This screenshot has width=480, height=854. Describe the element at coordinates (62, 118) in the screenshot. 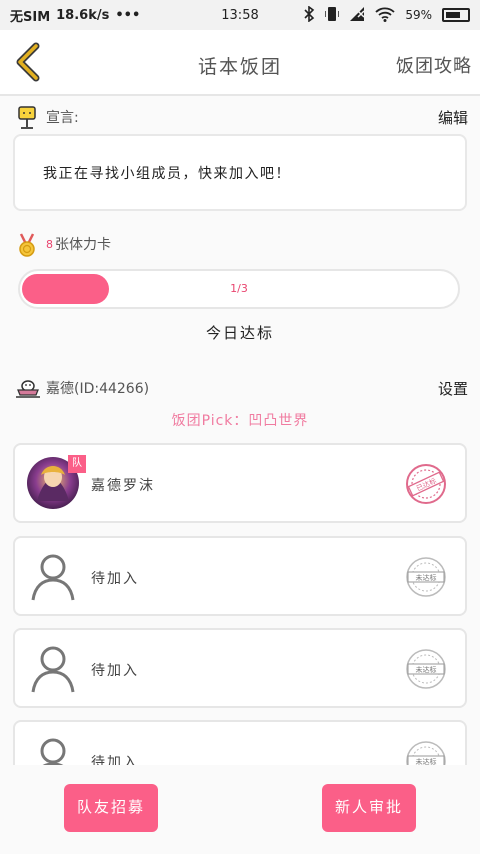

I see `announcement-label: 宣言:` at that location.